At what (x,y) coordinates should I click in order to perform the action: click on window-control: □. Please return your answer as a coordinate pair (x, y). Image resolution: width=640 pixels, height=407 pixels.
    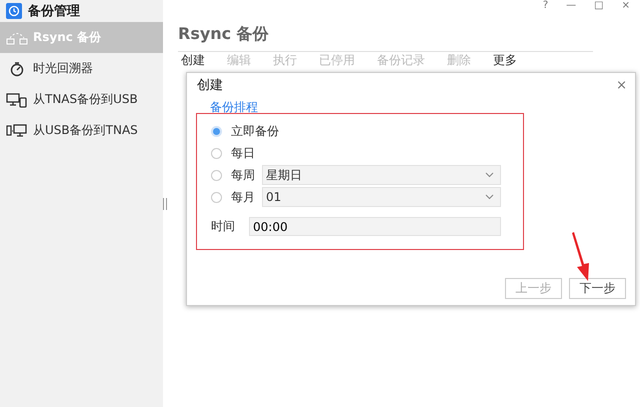
    Looking at the image, I should click on (599, 7).